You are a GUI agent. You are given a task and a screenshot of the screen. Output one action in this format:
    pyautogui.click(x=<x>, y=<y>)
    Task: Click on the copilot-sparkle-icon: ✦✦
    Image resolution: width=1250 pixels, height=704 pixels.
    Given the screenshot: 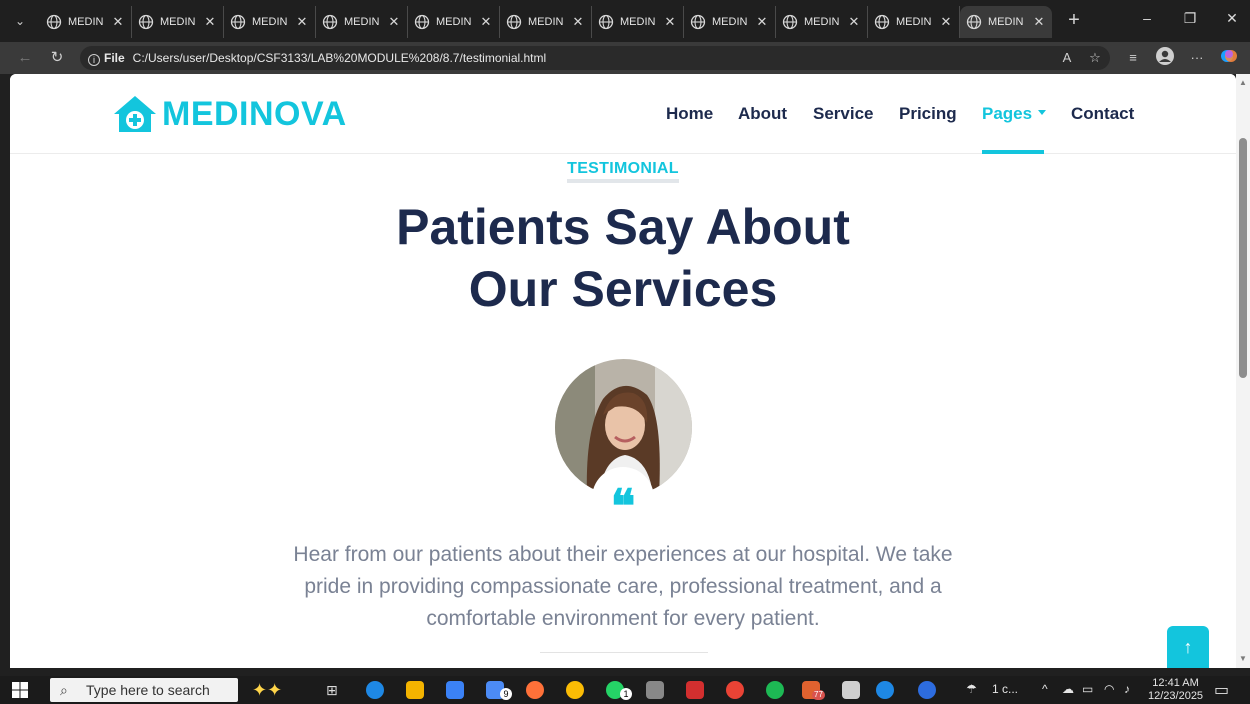 What is the action you would take?
    pyautogui.click(x=274, y=690)
    